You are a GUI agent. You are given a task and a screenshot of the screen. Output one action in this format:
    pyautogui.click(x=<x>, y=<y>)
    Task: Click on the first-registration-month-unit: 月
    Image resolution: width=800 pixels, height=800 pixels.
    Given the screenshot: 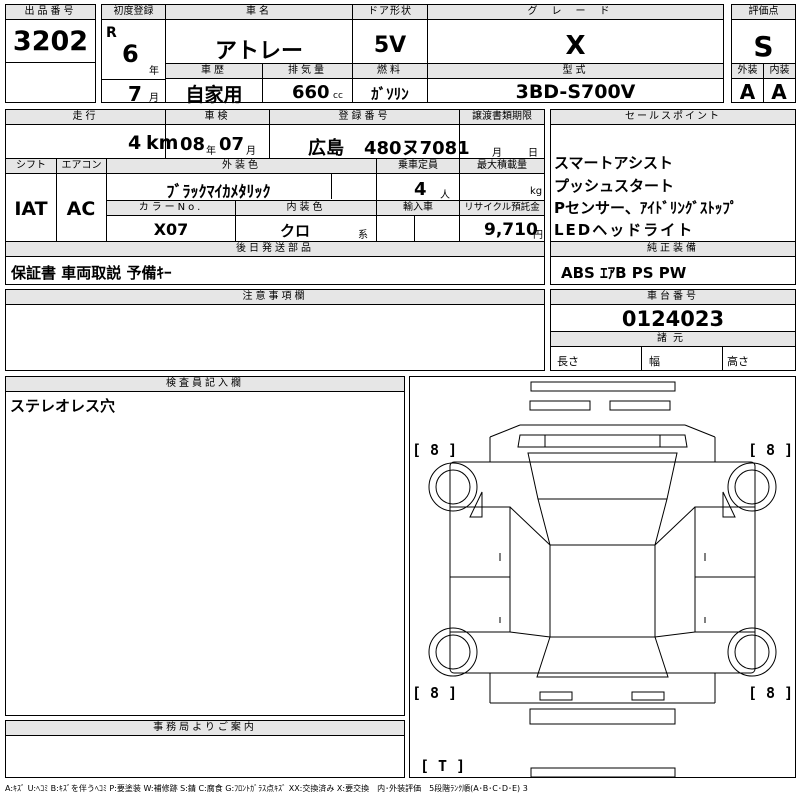 What is the action you would take?
    pyautogui.click(x=154, y=98)
    